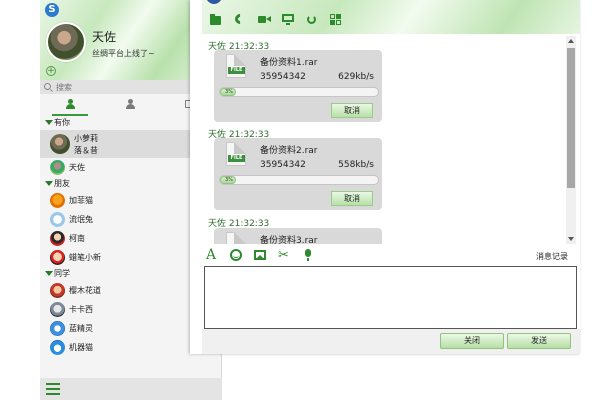  I want to click on transfer-speed: 558kb/s, so click(356, 165).